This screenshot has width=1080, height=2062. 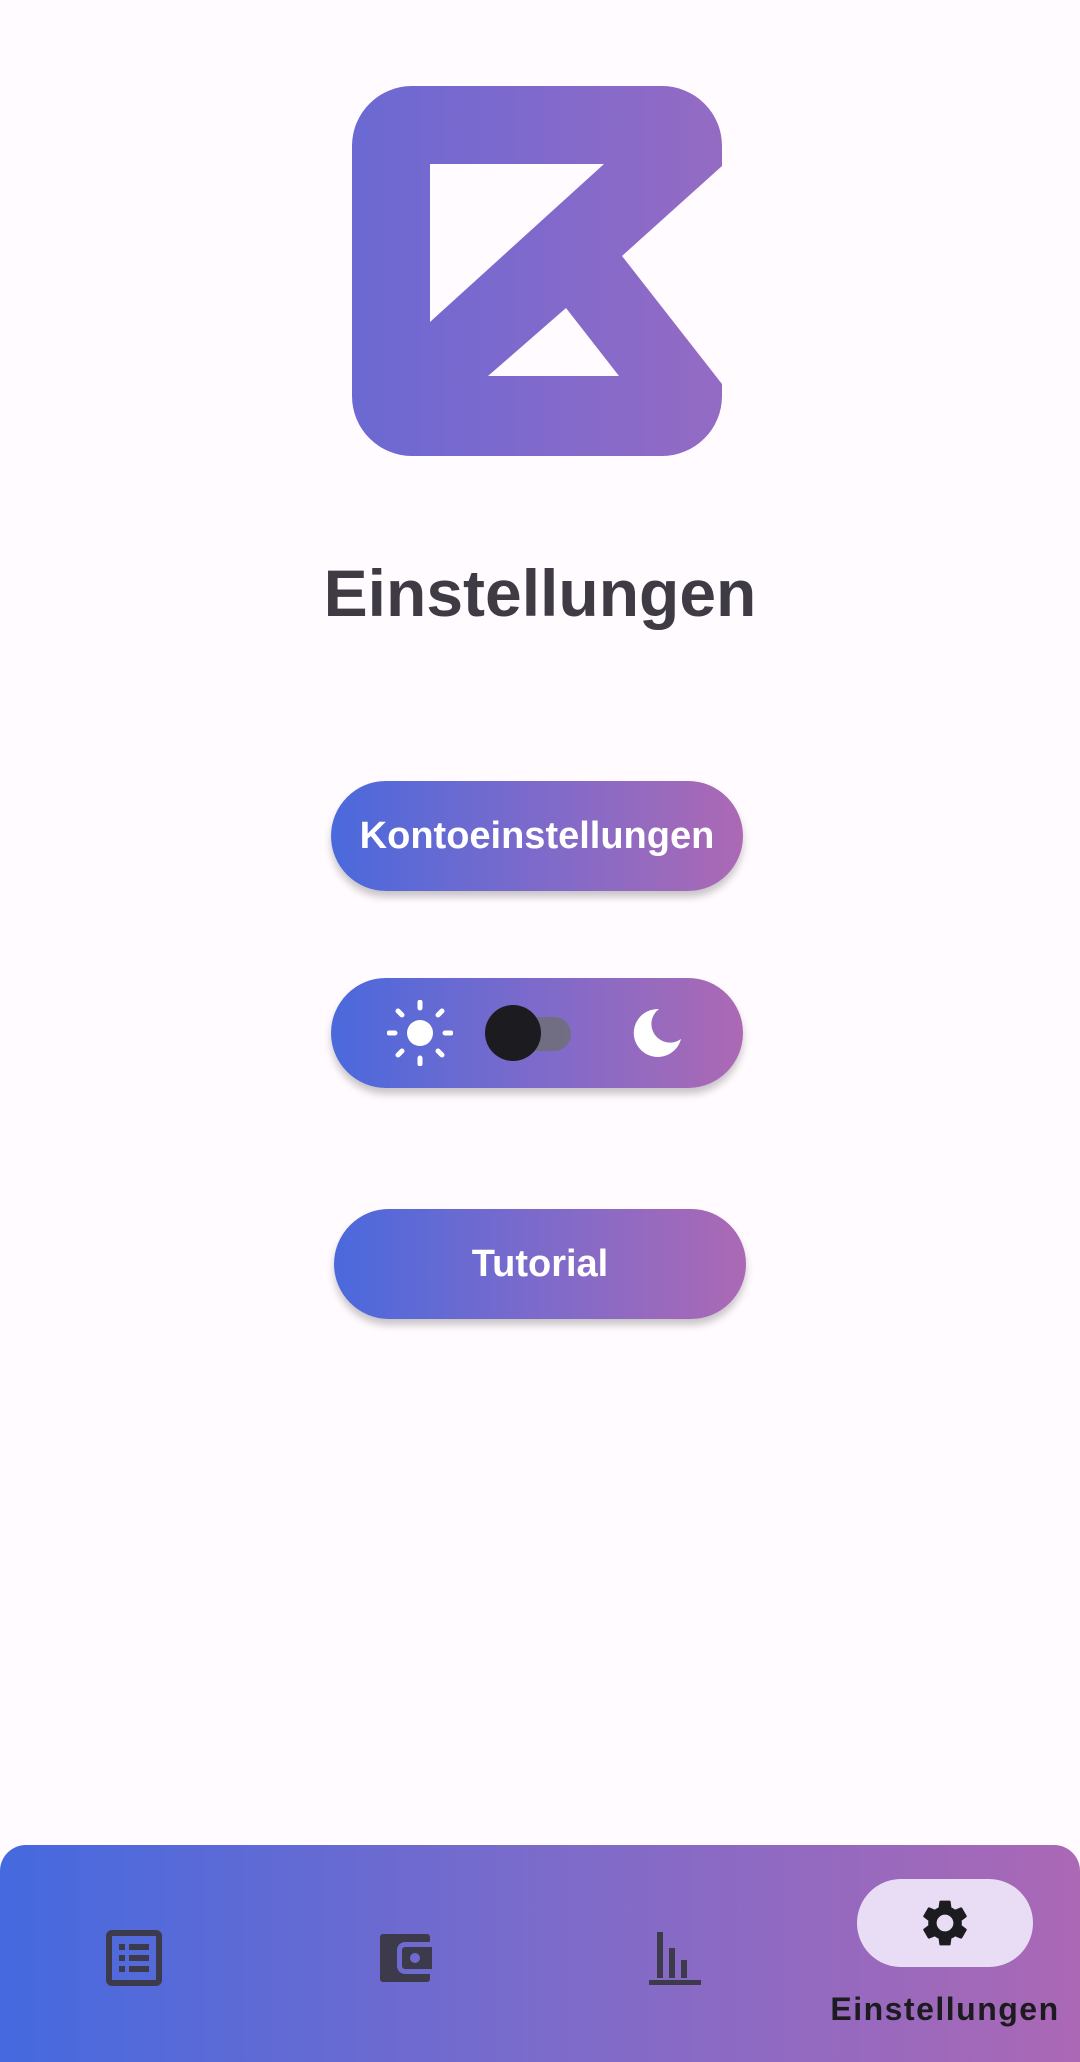 I want to click on nav-item-statistics, so click(x=675, y=1953).